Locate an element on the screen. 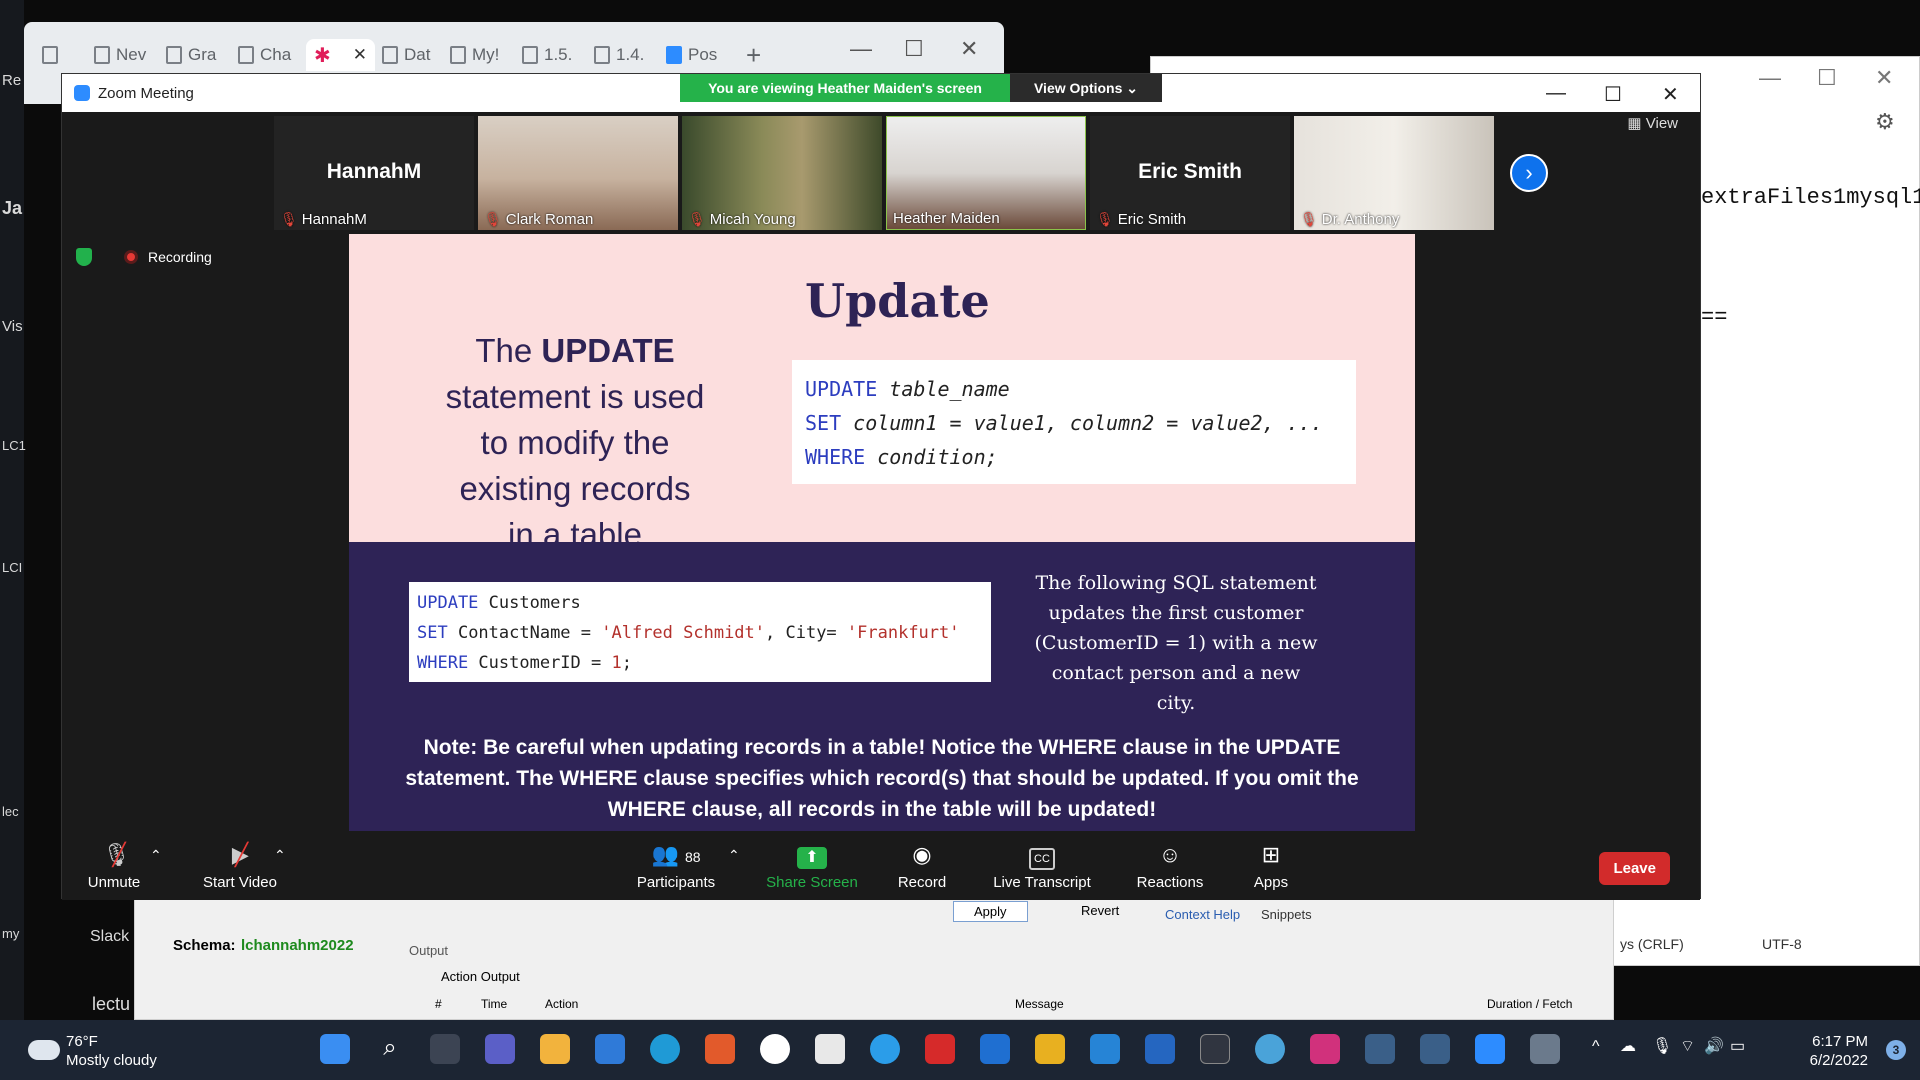 The height and width of the screenshot is (1080, 1920). record-button: ◉ Record is located at coordinates (922, 866).